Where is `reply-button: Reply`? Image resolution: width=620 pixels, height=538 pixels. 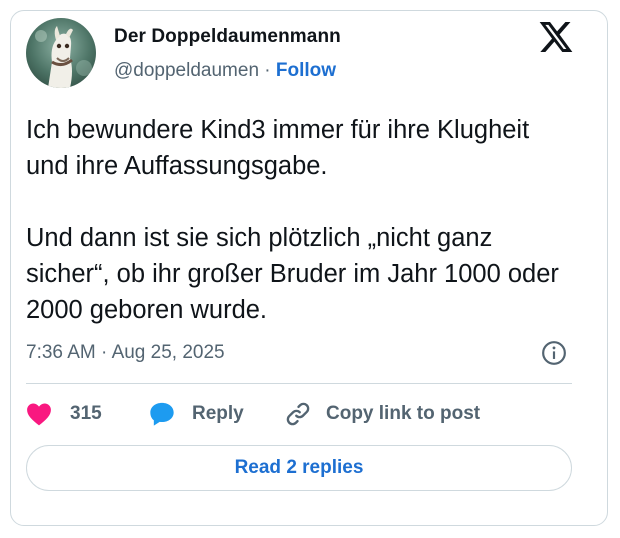 reply-button: Reply is located at coordinates (196, 414).